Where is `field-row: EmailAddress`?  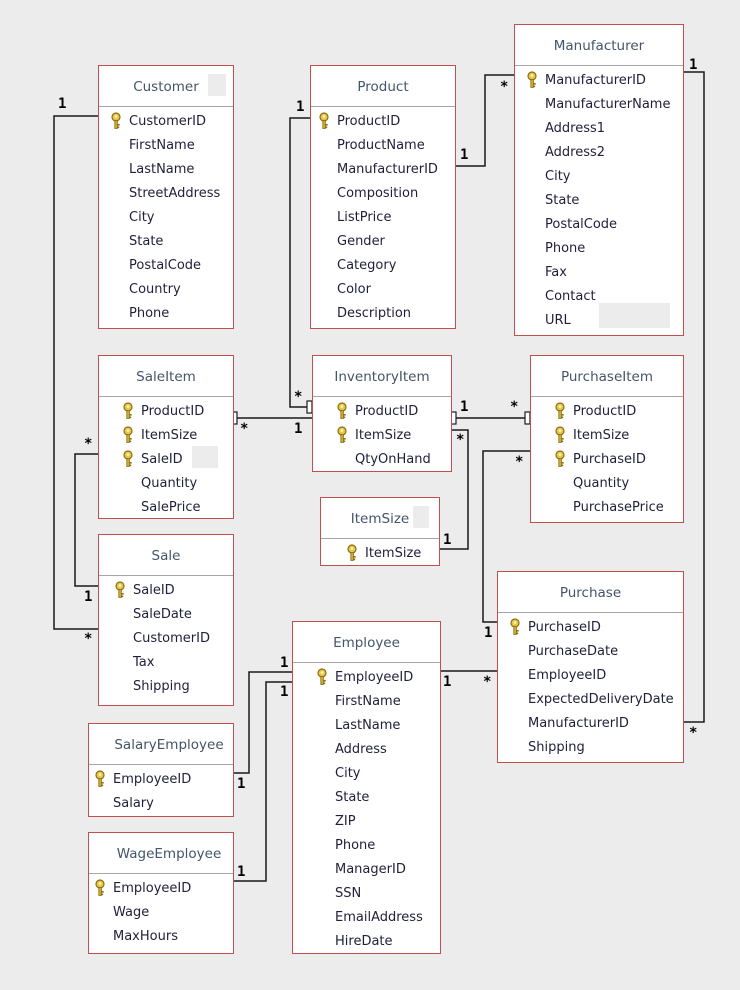 field-row: EmailAddress is located at coordinates (366, 918).